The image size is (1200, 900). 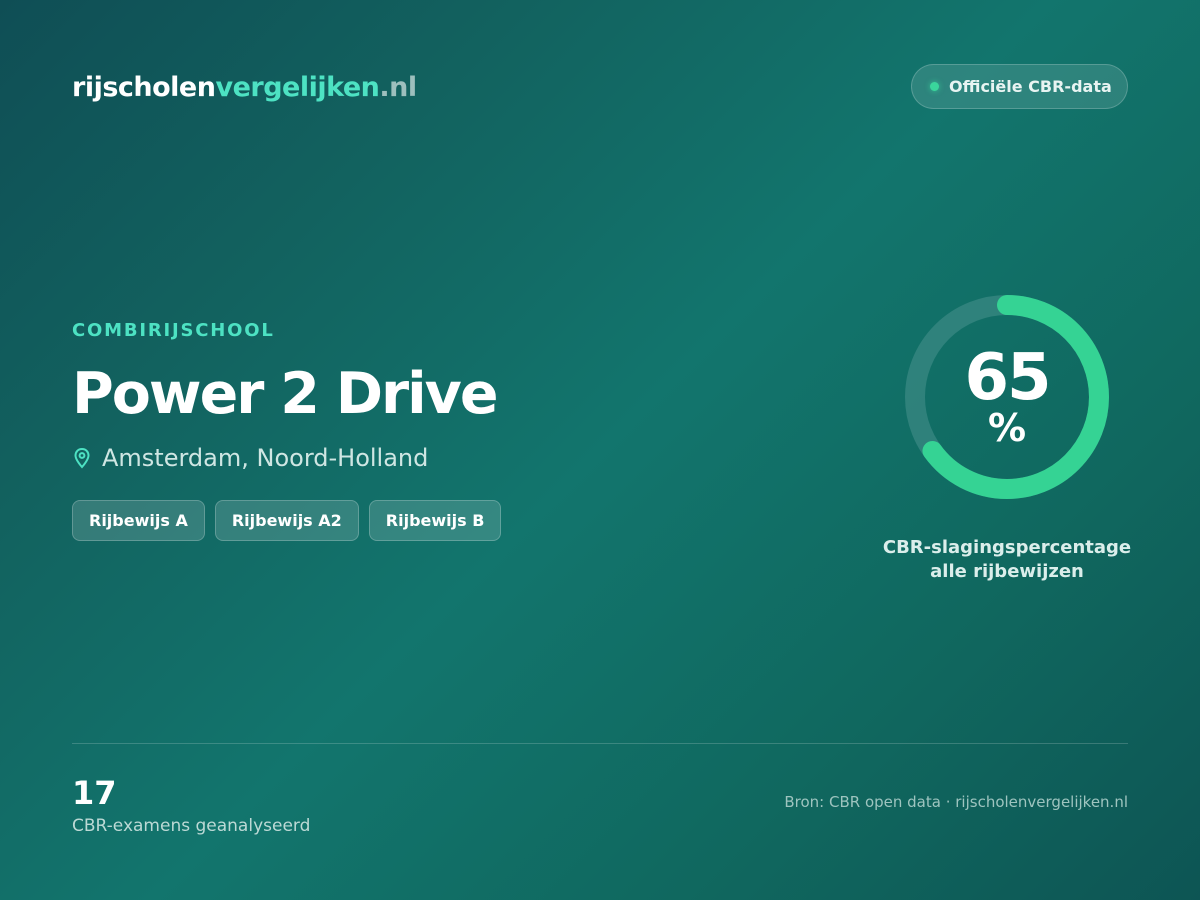 I want to click on pass-rate-caption: CBR-slagingspercentage alle rijbewijzen, so click(x=1007, y=560).